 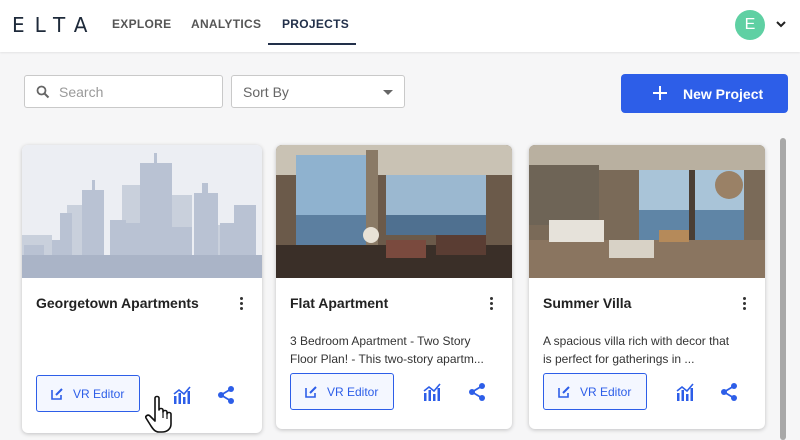 What do you see at coordinates (315, 24) in the screenshot?
I see `nav-projects: PROJECTS` at bounding box center [315, 24].